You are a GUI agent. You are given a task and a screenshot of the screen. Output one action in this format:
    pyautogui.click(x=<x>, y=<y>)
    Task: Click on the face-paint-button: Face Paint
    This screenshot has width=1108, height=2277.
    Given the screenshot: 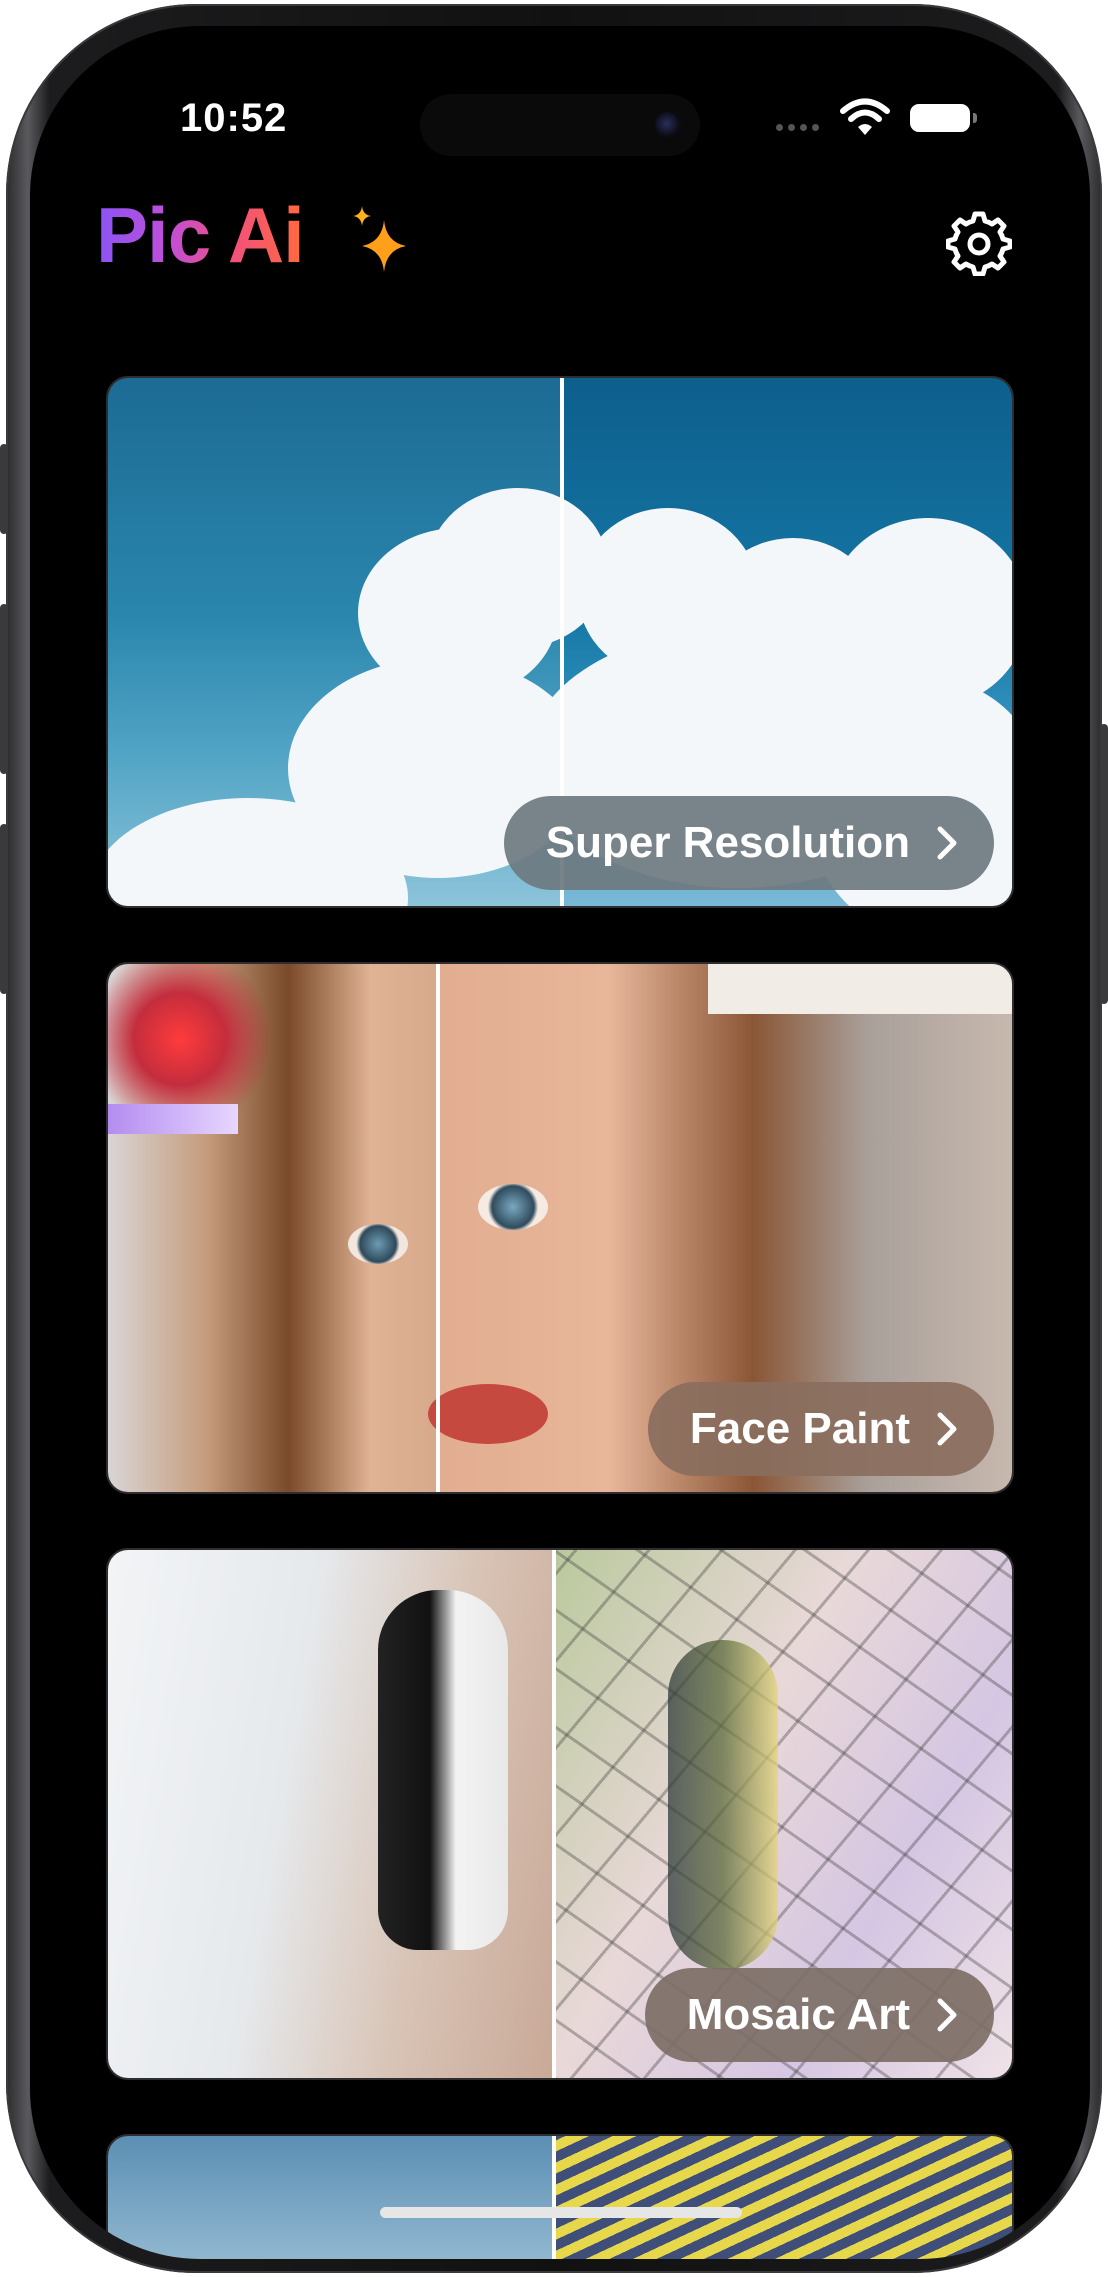 What is the action you would take?
    pyautogui.click(x=820, y=1429)
    